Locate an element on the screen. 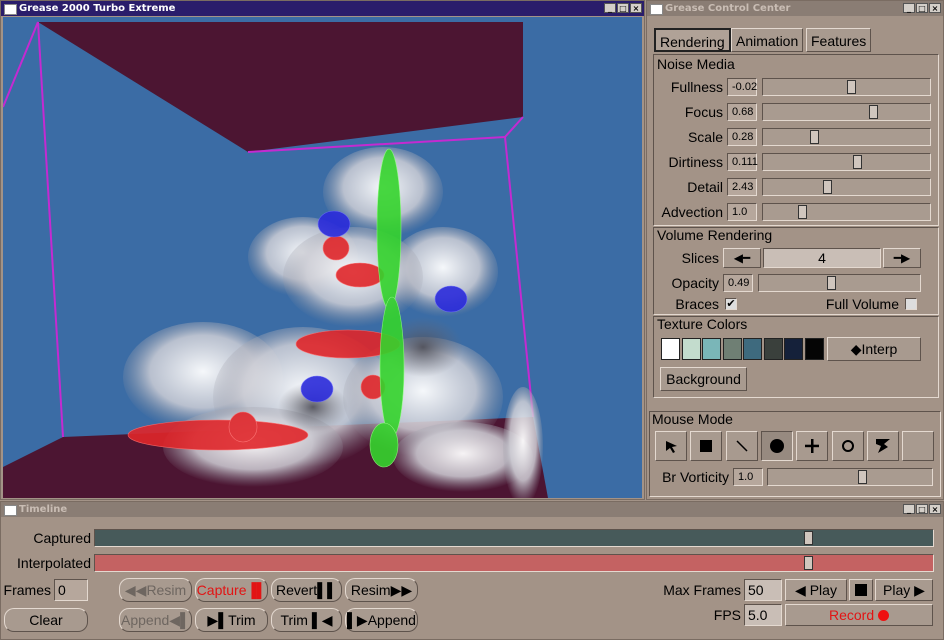 This screenshot has width=944, height=640. br-vorticity-slider-thumb is located at coordinates (862, 477).